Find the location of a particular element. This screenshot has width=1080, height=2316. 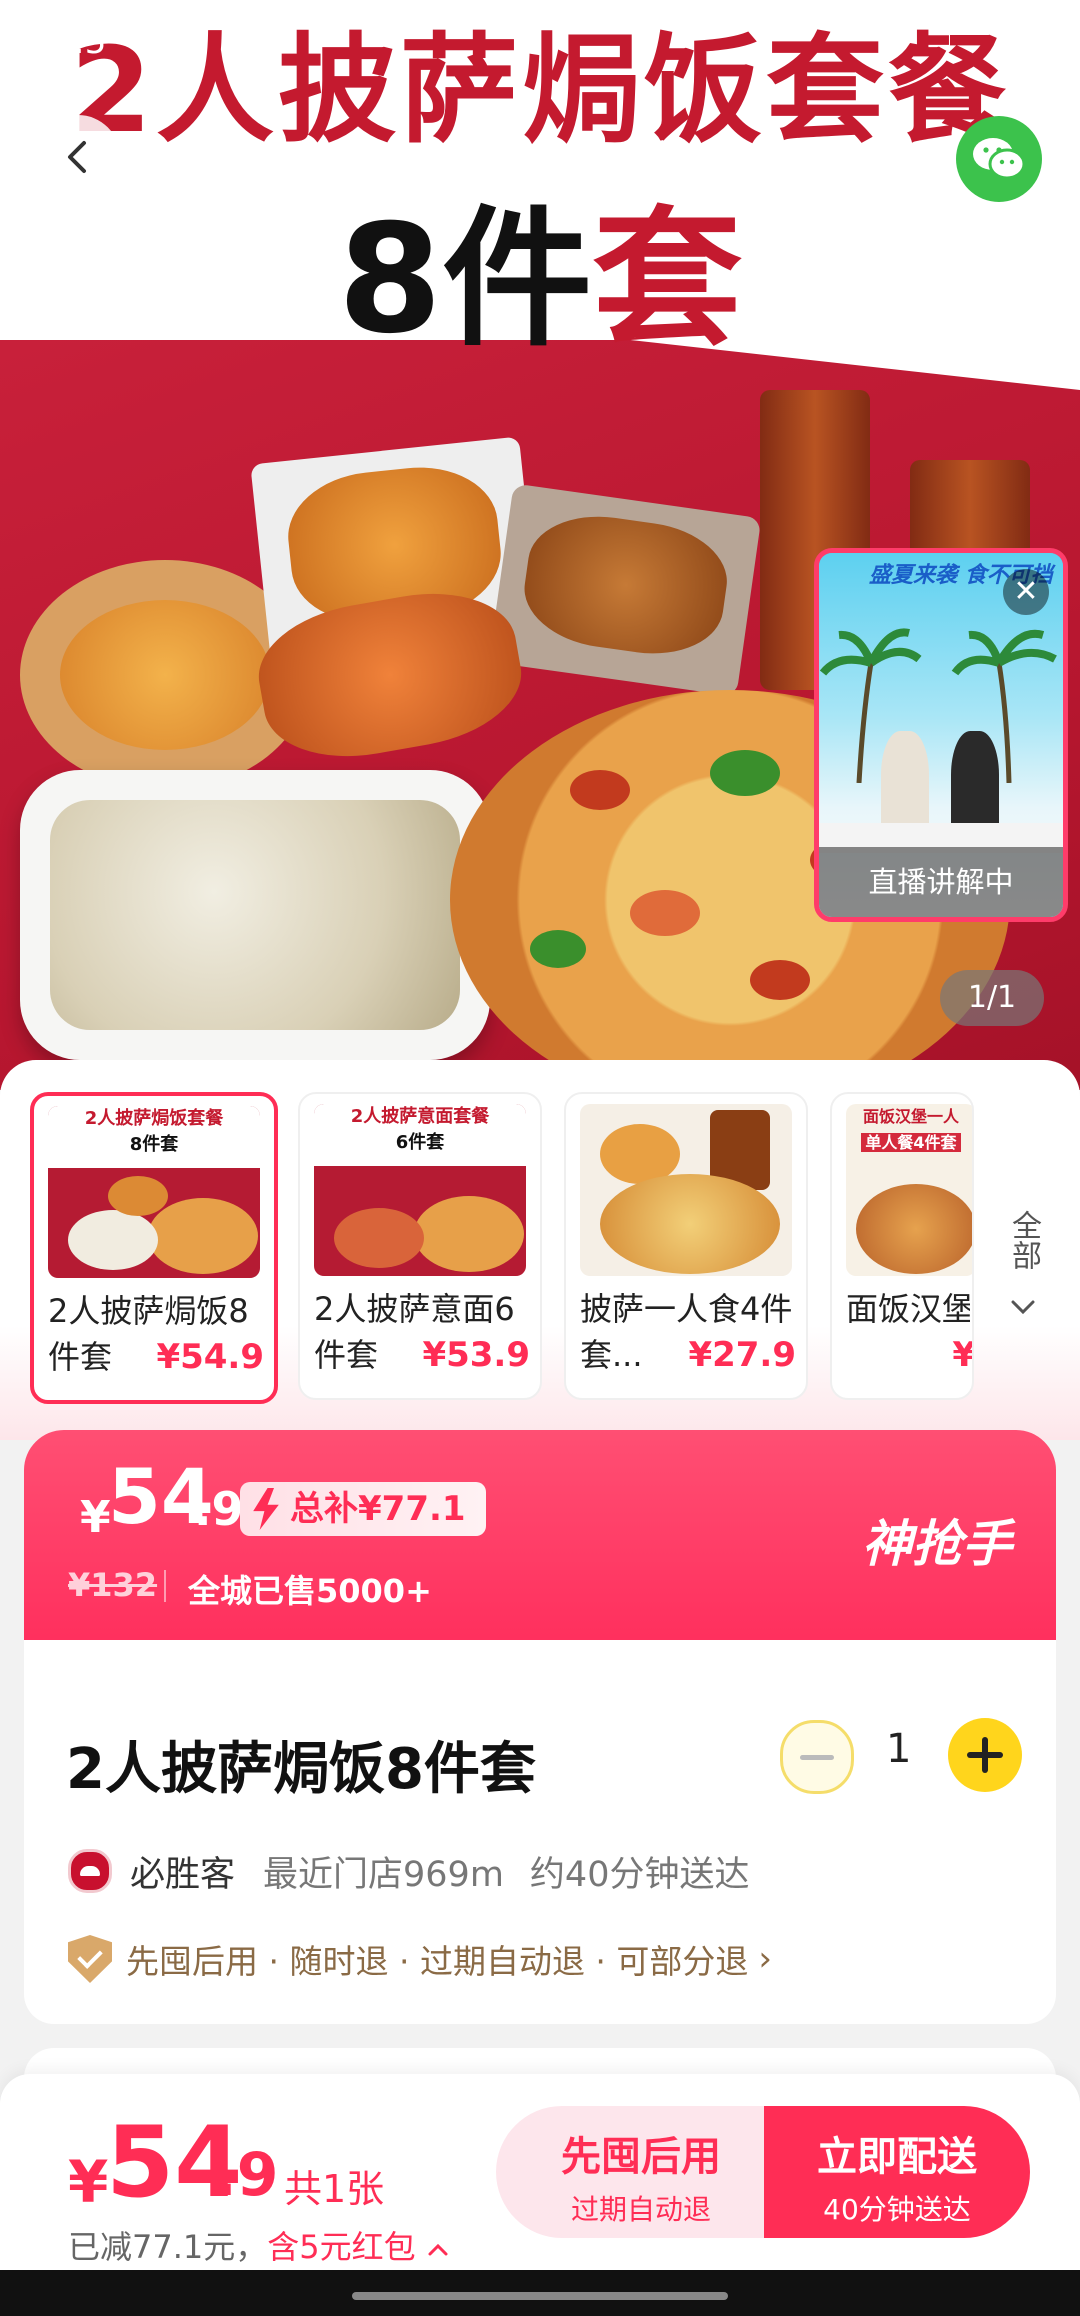

status-time: 10:5 is located at coordinates (68, 42).